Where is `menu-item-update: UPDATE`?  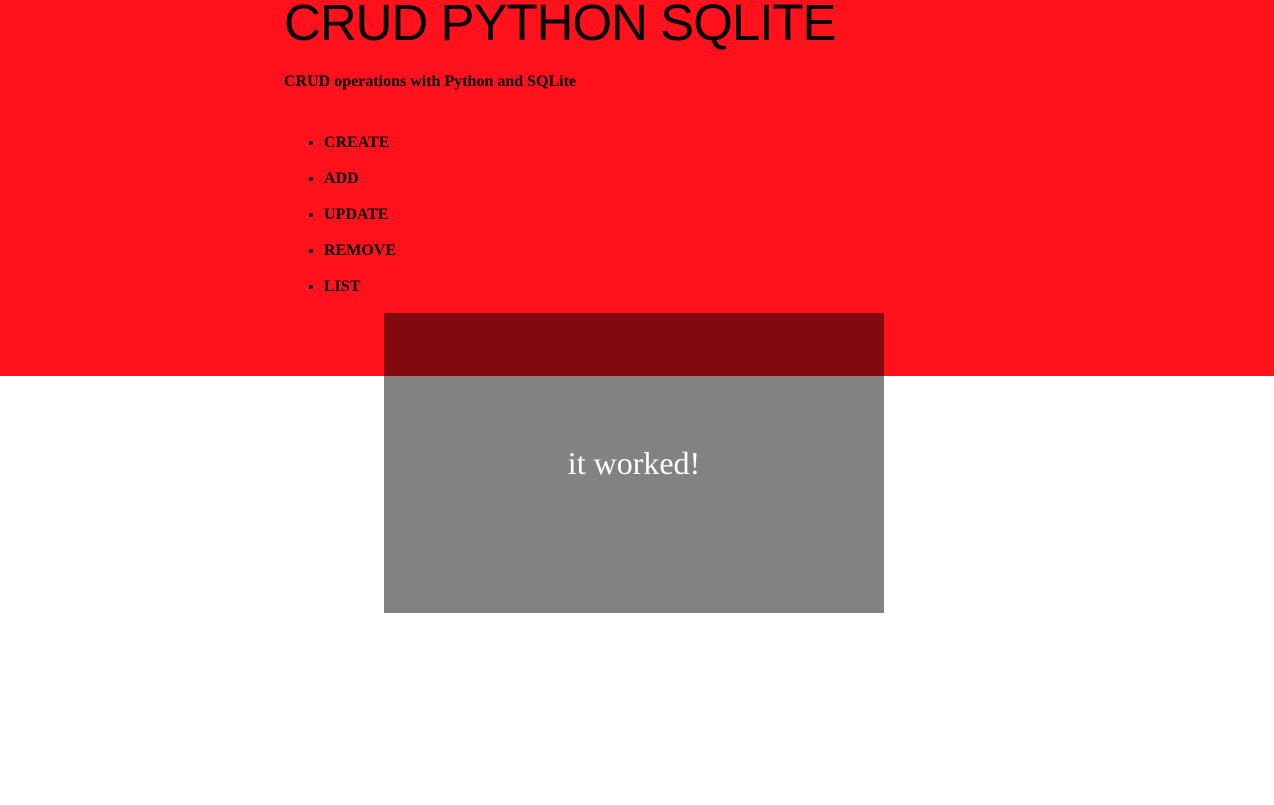 menu-item-update: UPDATE is located at coordinates (360, 223).